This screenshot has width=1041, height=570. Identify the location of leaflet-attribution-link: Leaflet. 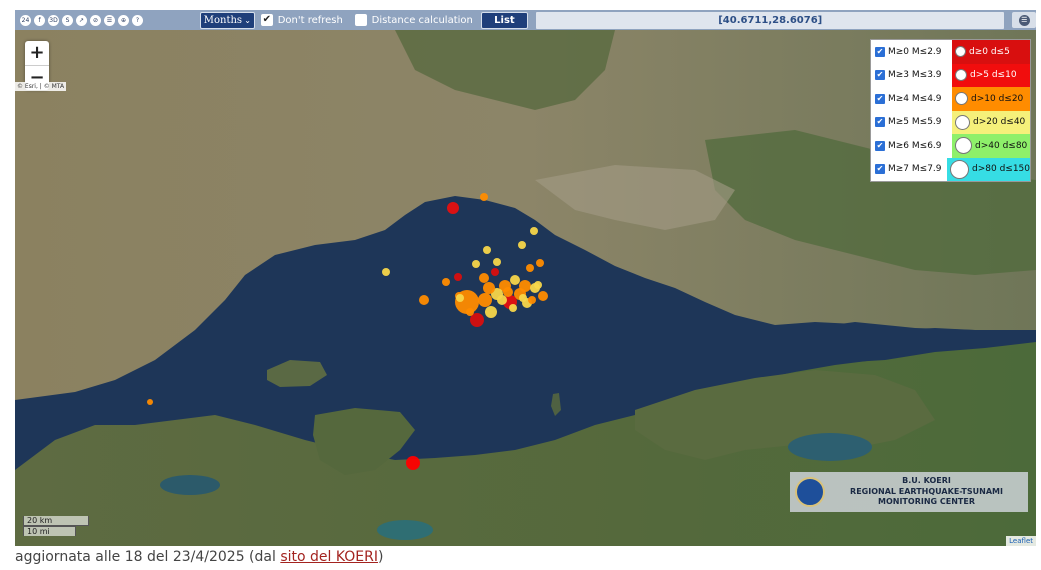
(1021, 541).